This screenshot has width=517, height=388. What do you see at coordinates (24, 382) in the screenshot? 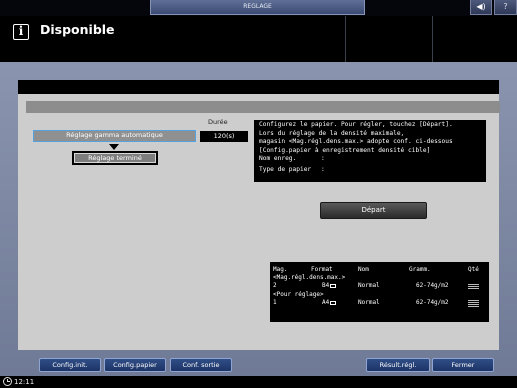
I see `clock-time: 12:11` at bounding box center [24, 382].